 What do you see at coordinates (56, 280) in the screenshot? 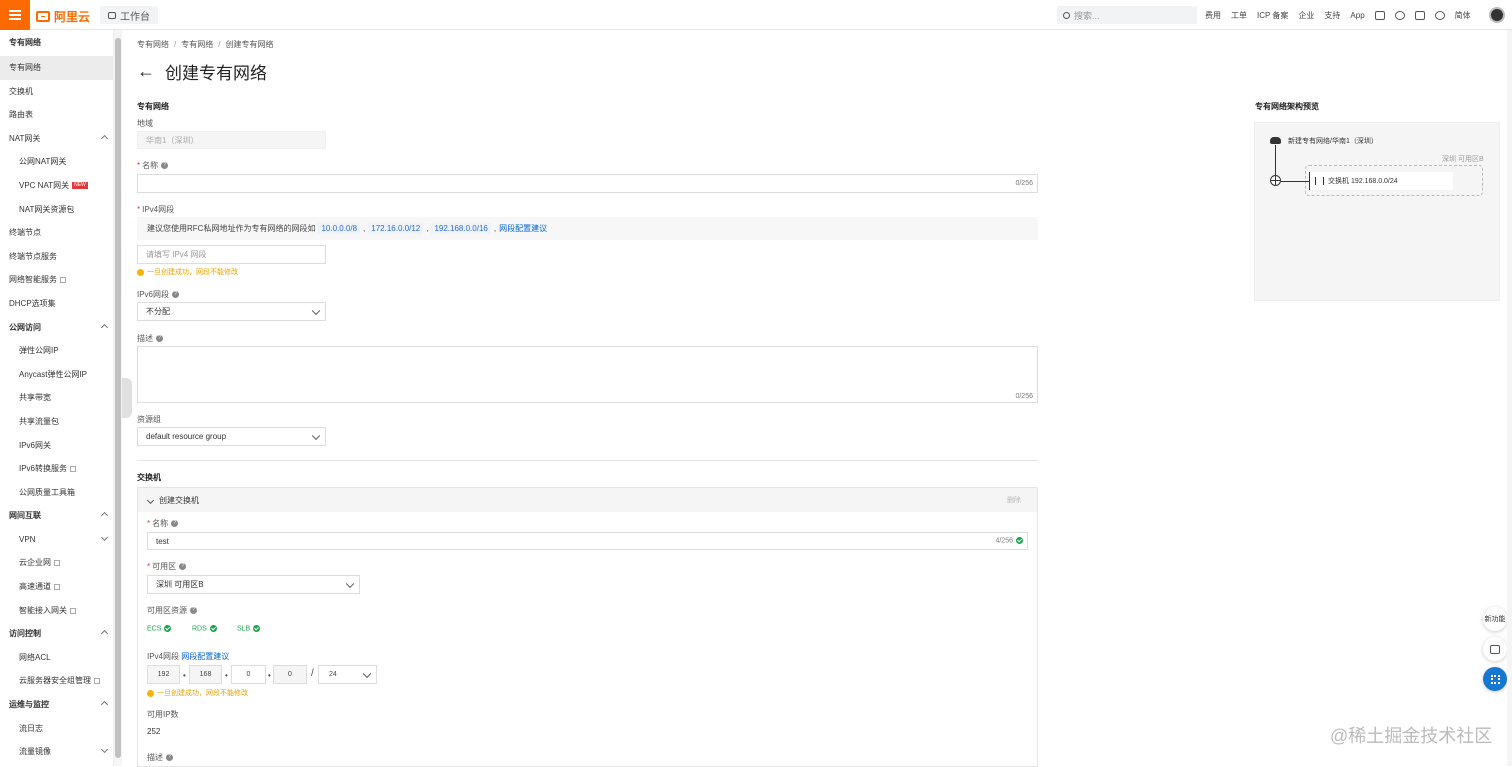
I see `sidebar-item: 网络智能服务` at bounding box center [56, 280].